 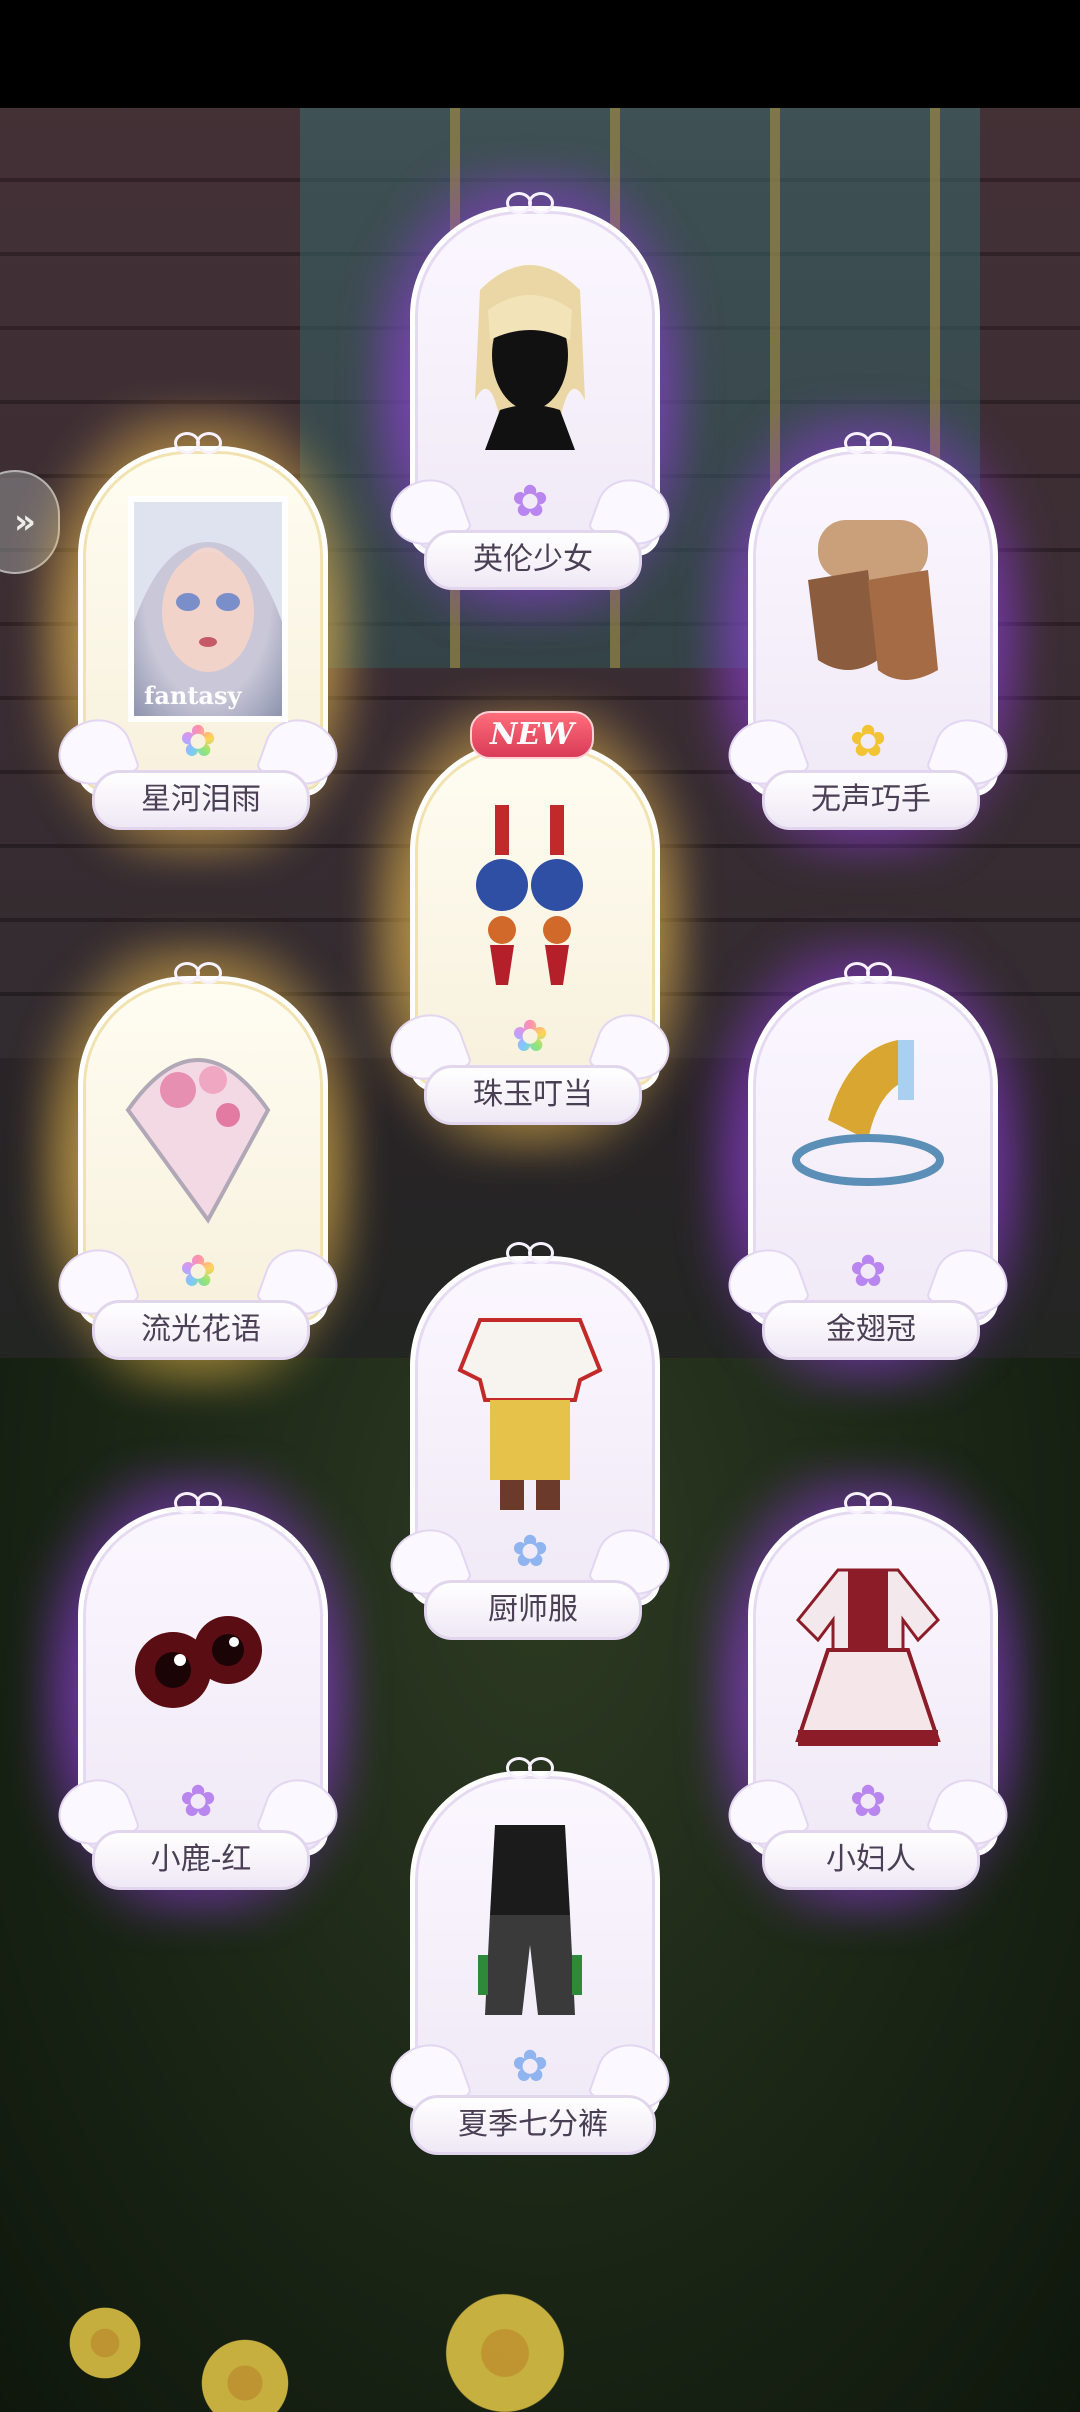 I want to click on new-badge: NEW, so click(x=532, y=735).